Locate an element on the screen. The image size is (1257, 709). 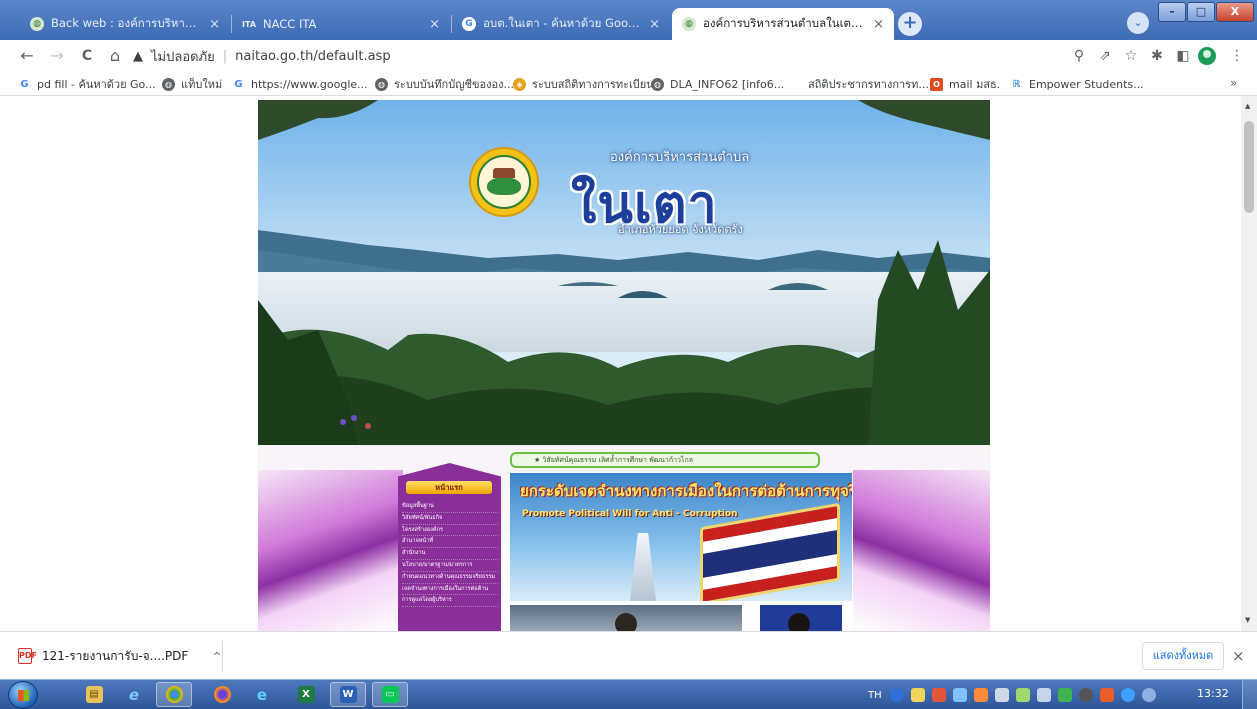
cloud-icon is located at coordinates (1127, 695).